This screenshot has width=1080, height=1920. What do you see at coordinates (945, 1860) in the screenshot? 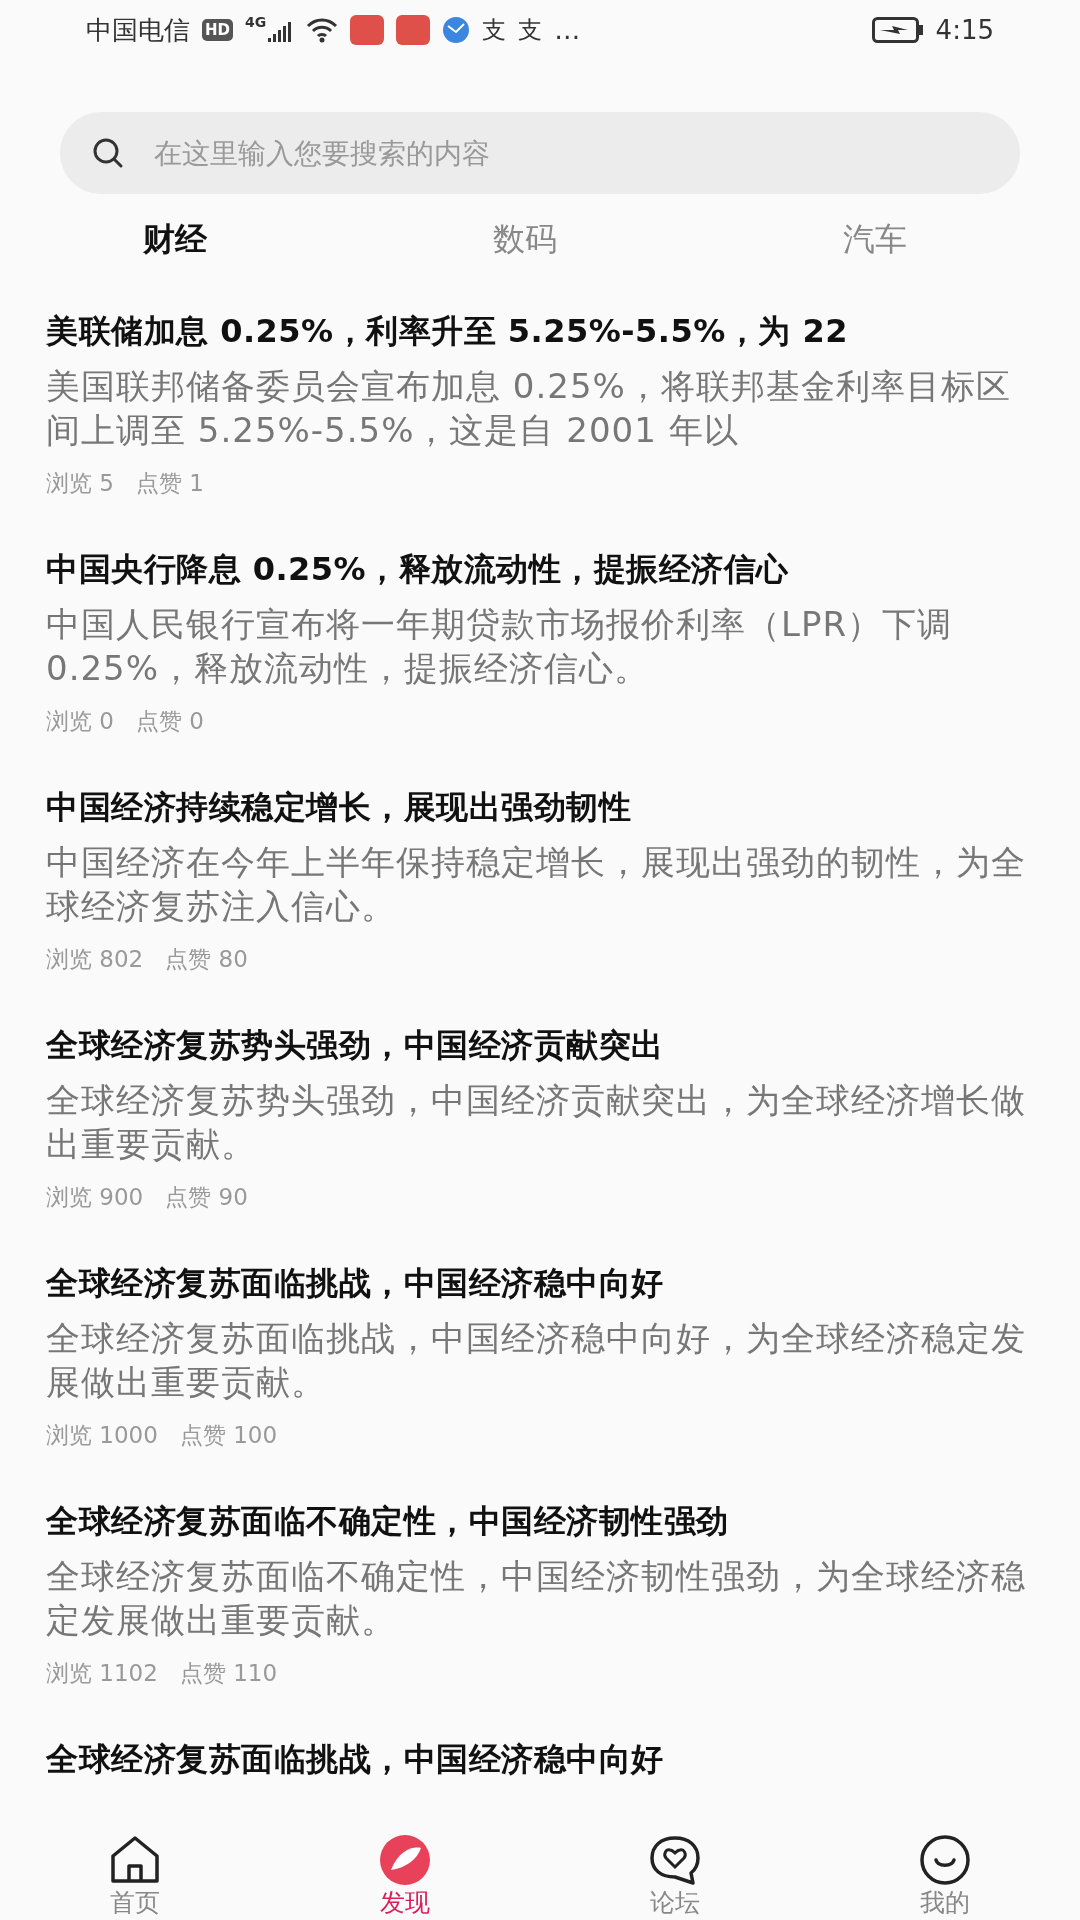
I see `smiley-icon` at bounding box center [945, 1860].